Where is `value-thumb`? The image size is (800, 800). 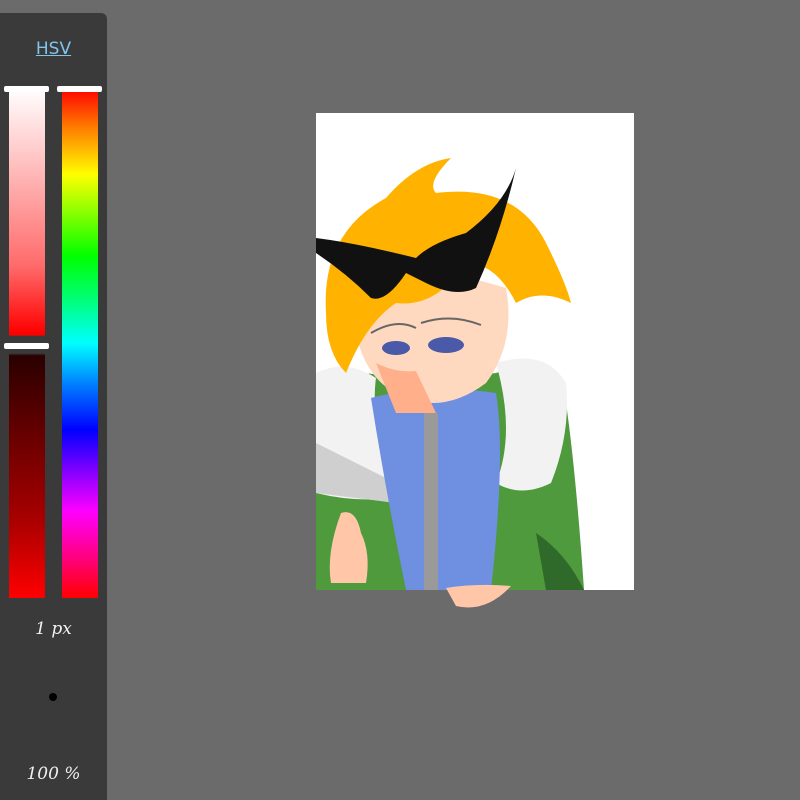 value-thumb is located at coordinates (26, 346).